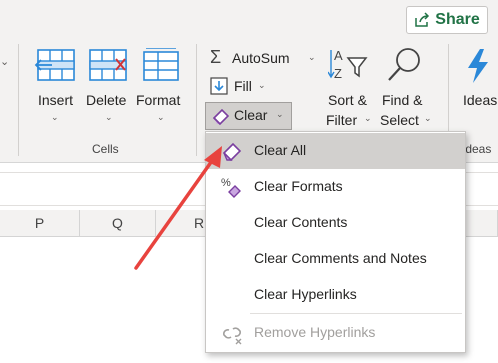 The width and height of the screenshot is (498, 363). What do you see at coordinates (428, 118) in the screenshot?
I see `find-select-dropdown-chevron: ⌄` at bounding box center [428, 118].